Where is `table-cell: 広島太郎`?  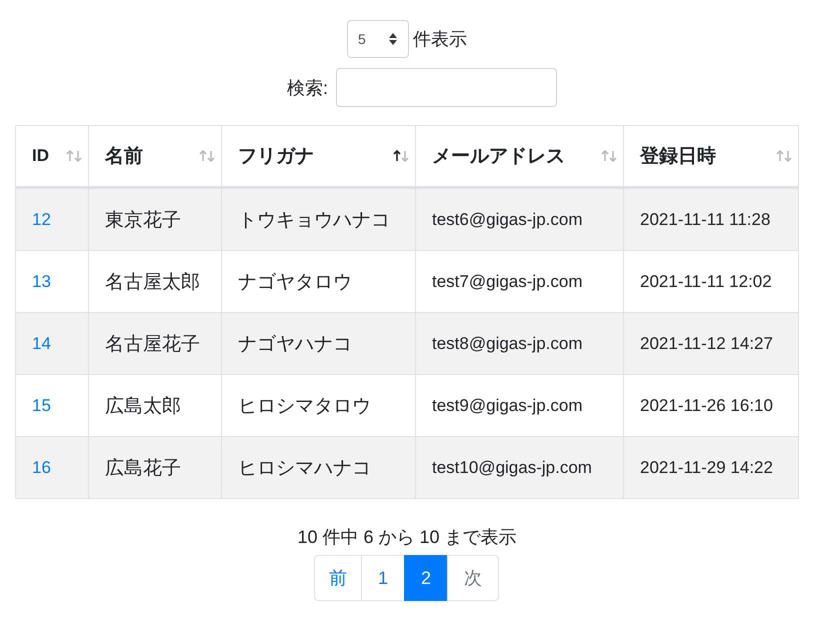
table-cell: 広島太郎 is located at coordinates (143, 406).